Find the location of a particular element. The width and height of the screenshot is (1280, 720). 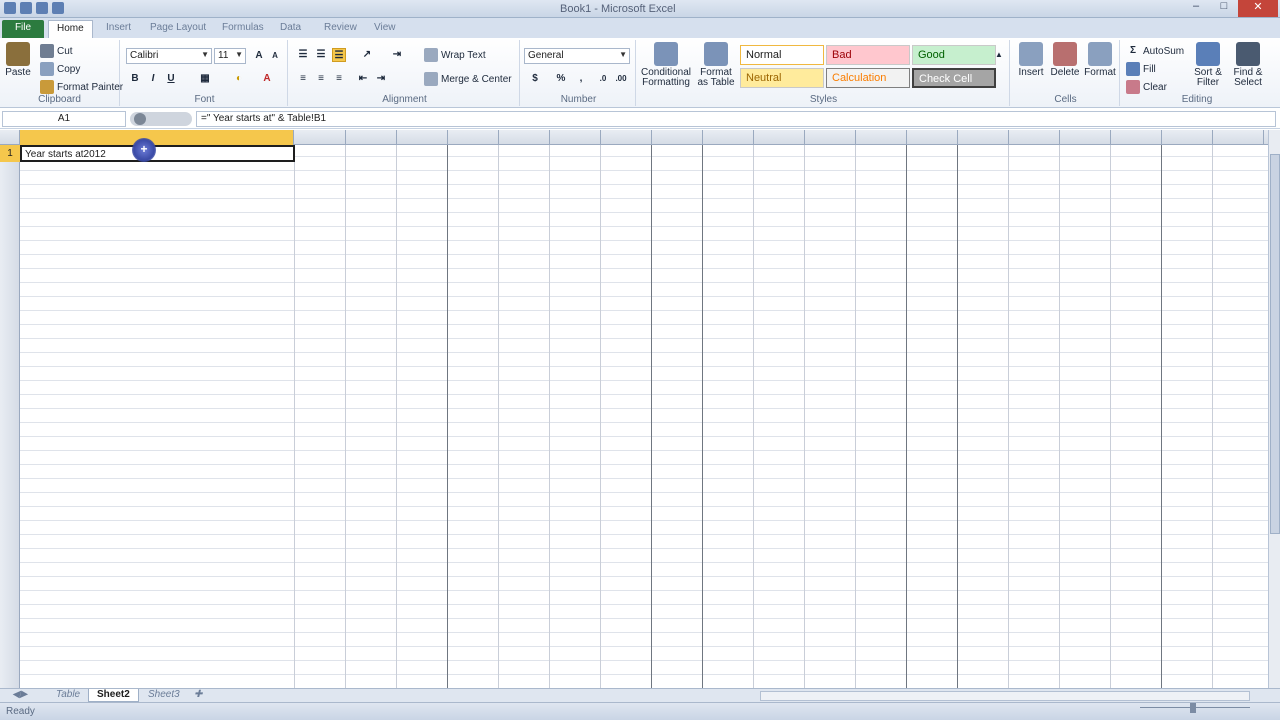

number-format-combo: General ▼ is located at coordinates (577, 56).